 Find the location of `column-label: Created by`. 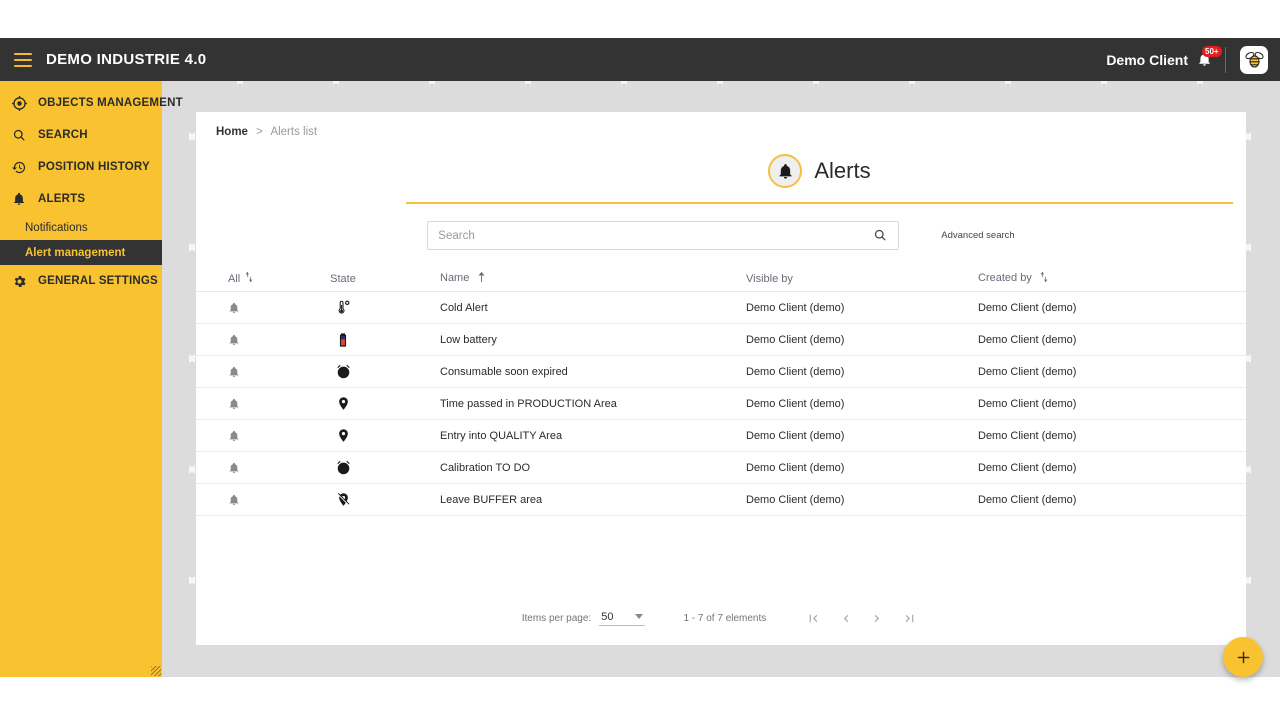

column-label: Created by is located at coordinates (1005, 278).